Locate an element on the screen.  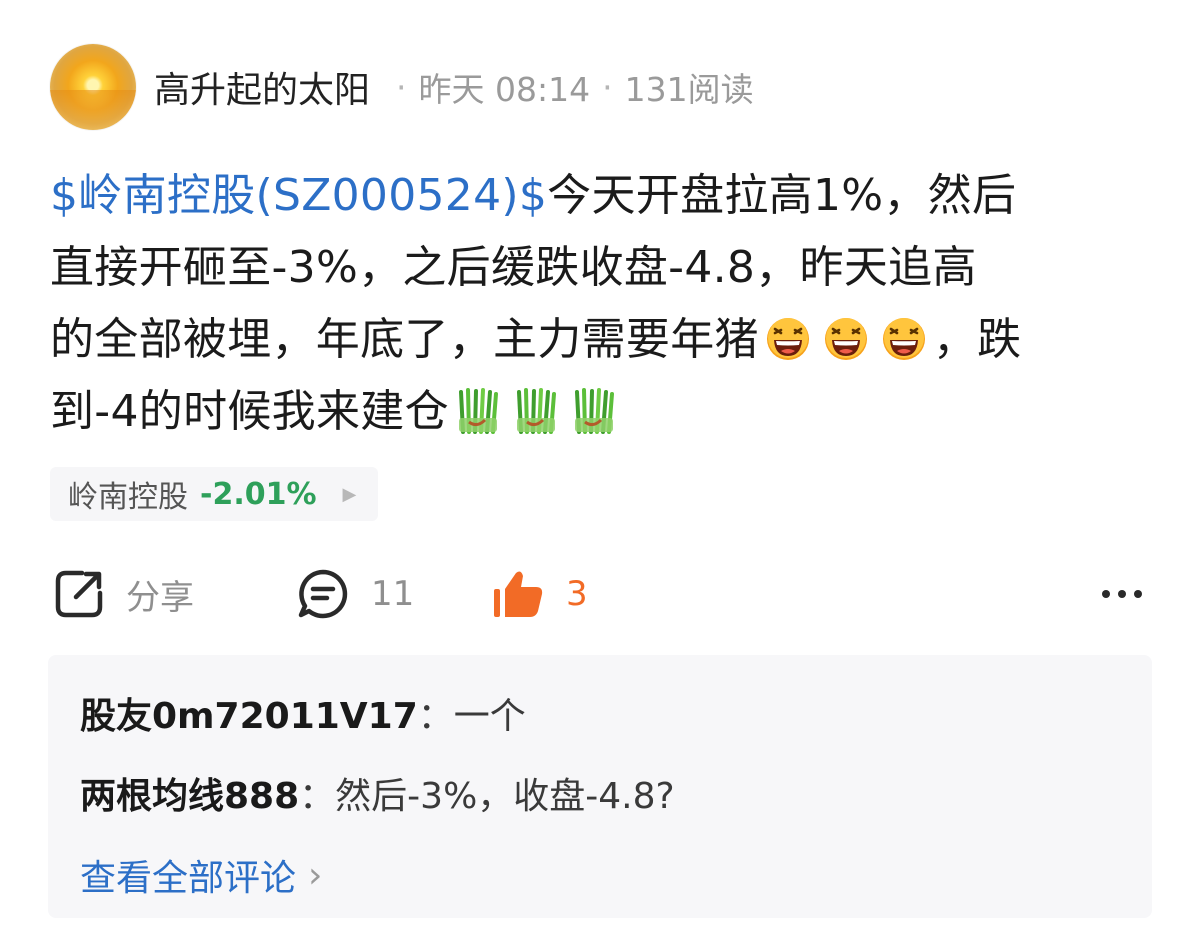
share-label: 分享 is located at coordinates (160, 597).